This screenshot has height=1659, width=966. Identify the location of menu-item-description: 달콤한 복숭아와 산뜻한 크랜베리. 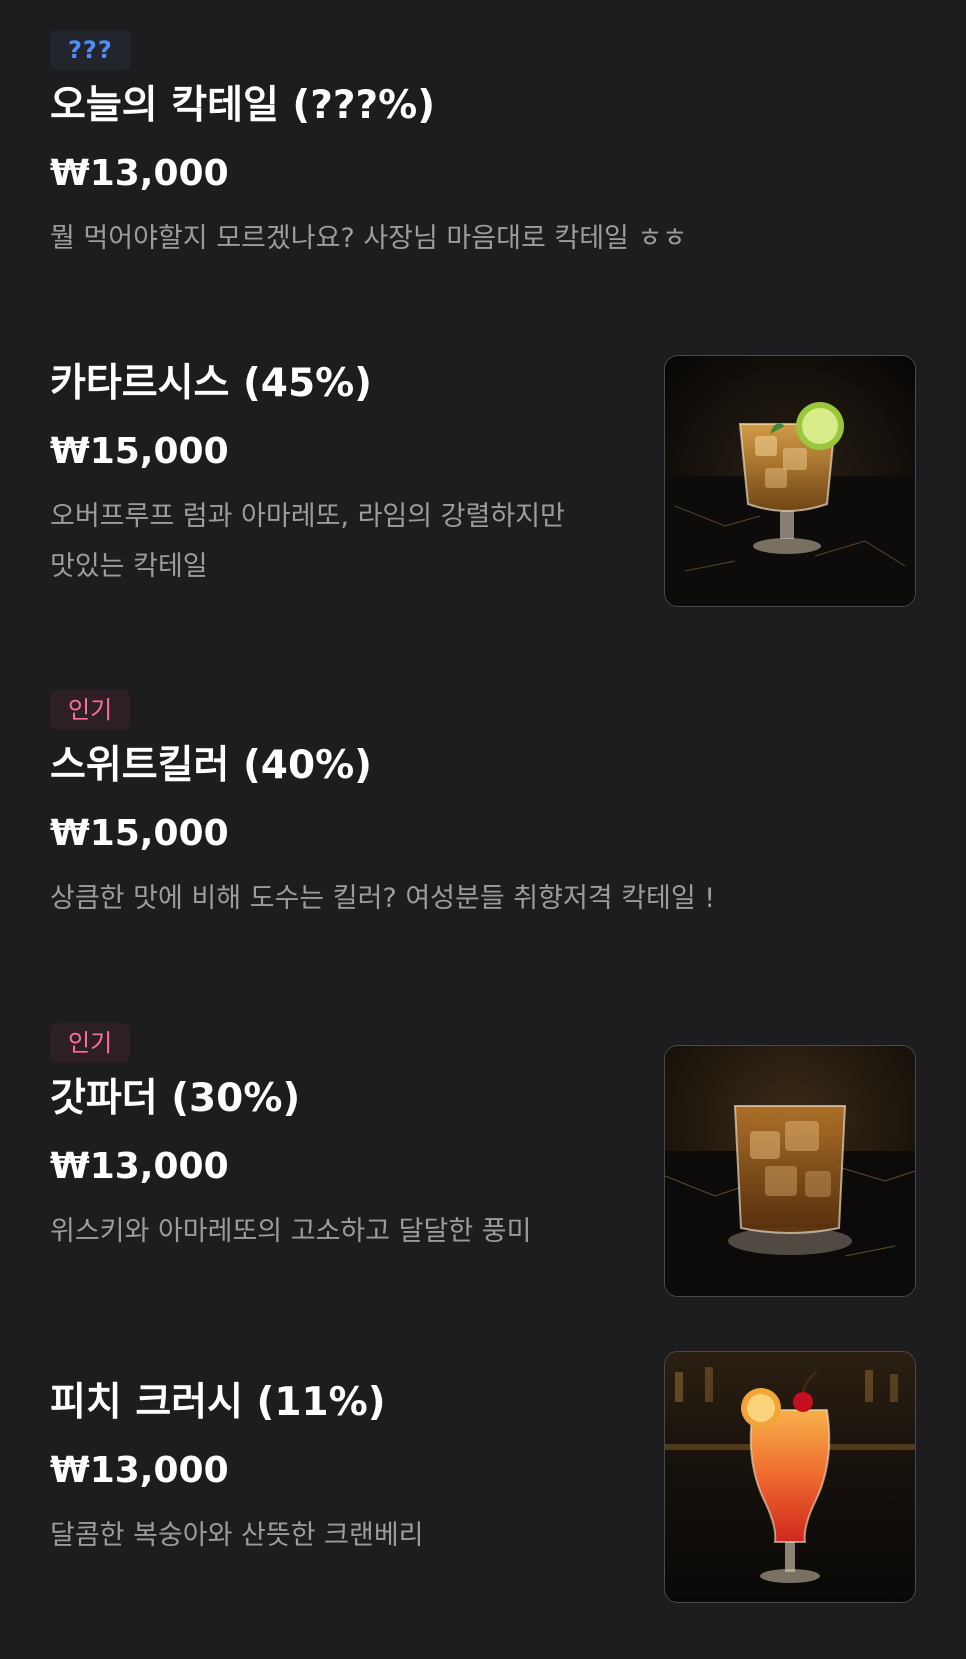
(237, 1535).